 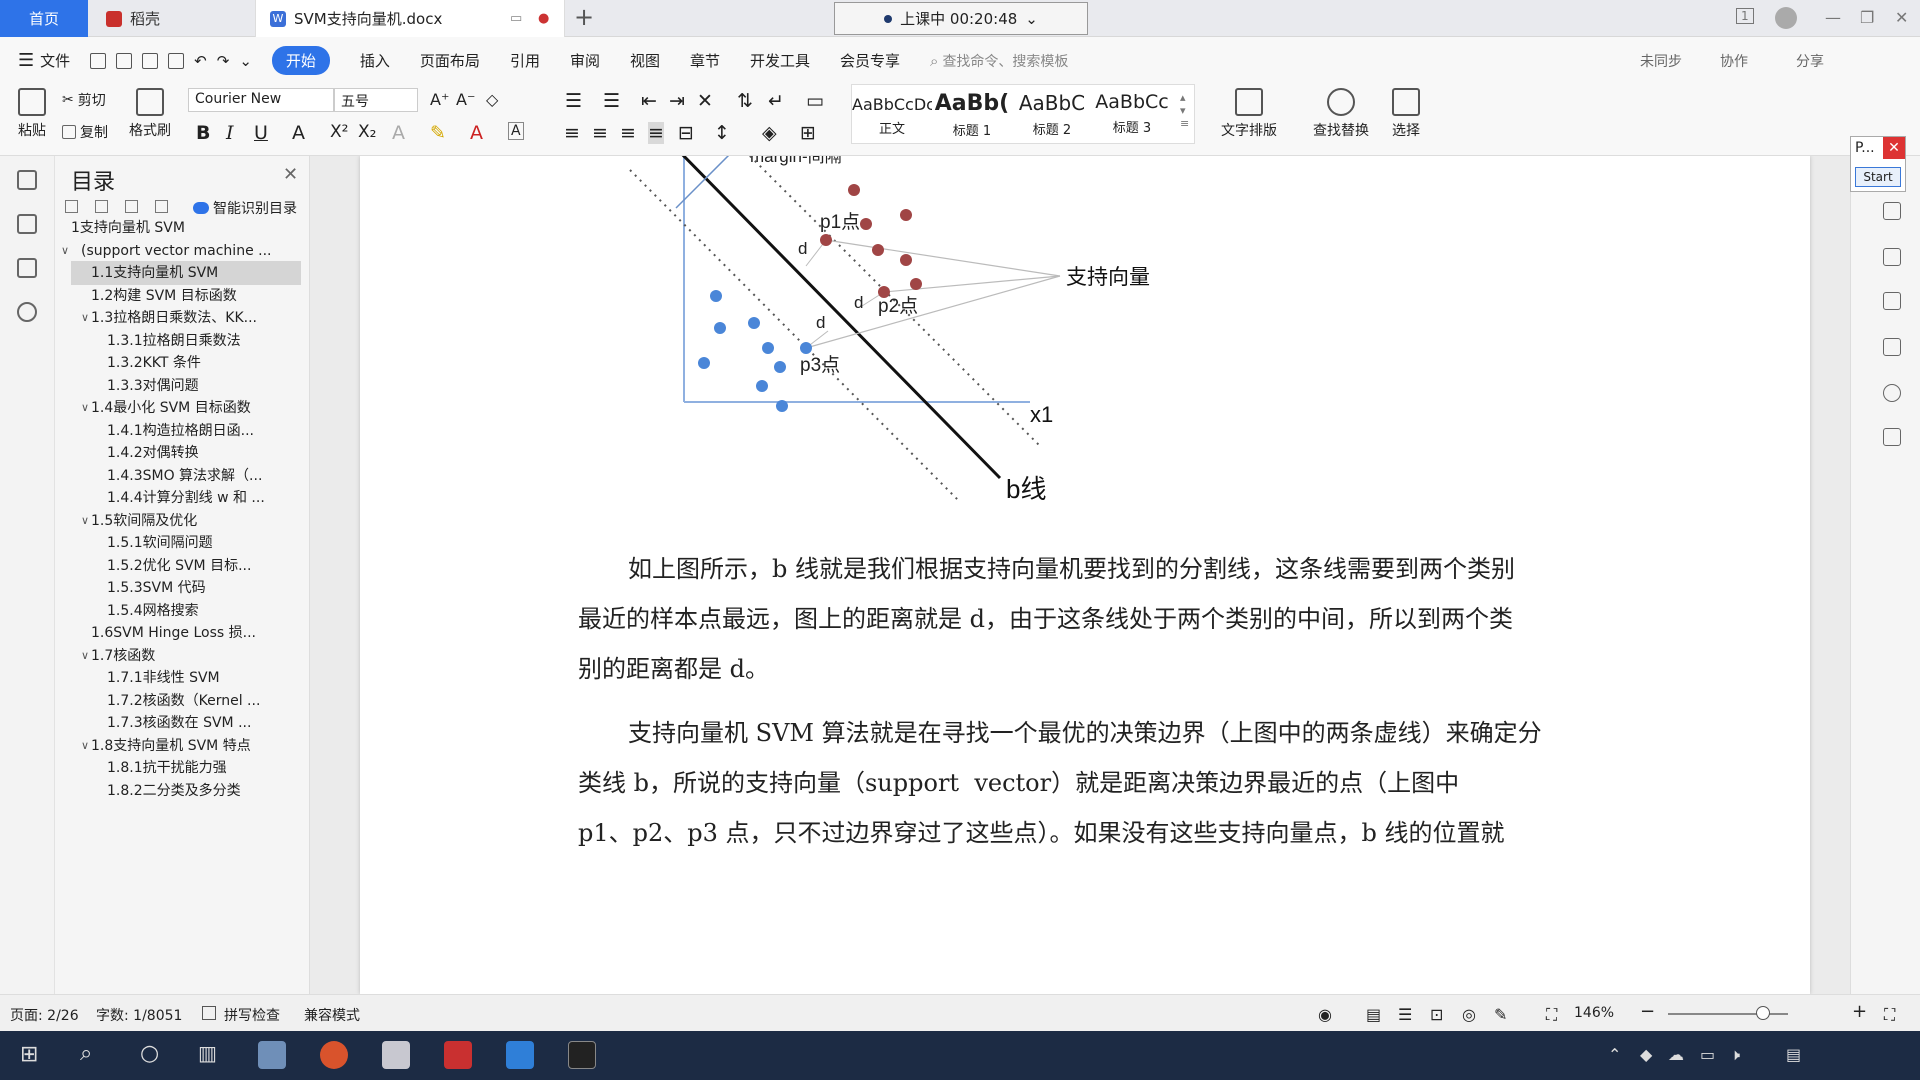 I want to click on select-button: 选择, so click(x=1406, y=113).